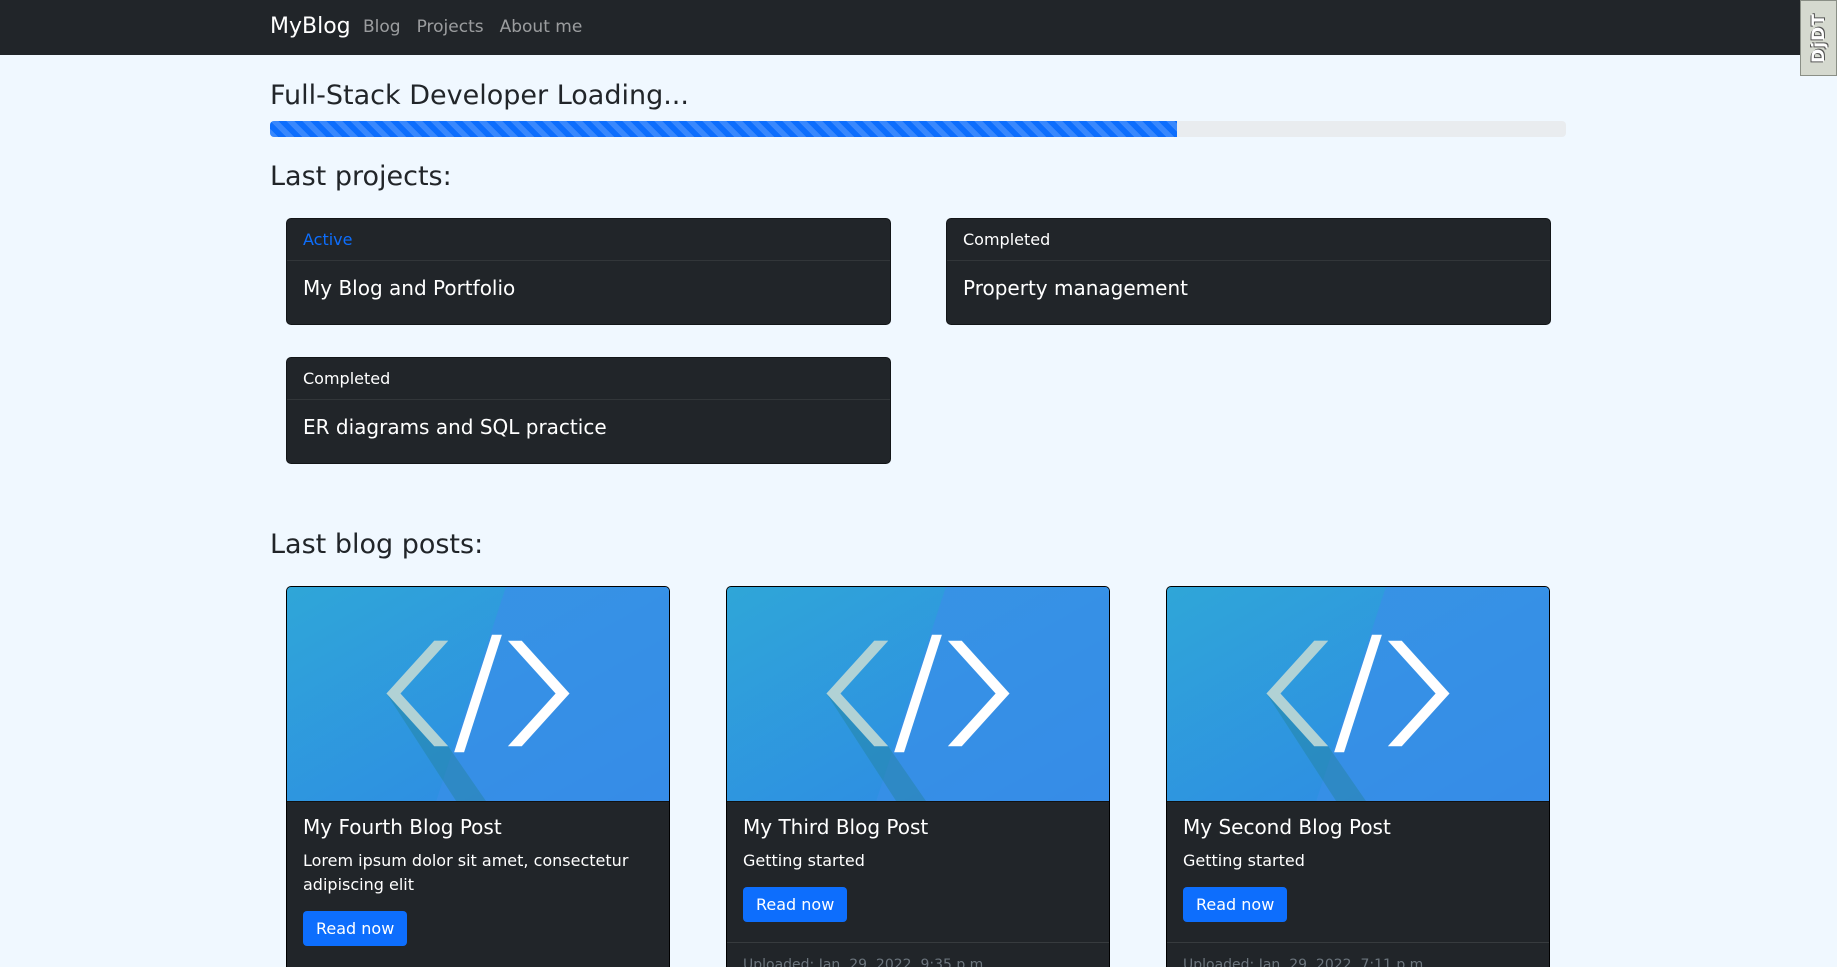  What do you see at coordinates (836, 827) in the screenshot?
I see `blog-post-title: My Third Blog Post` at bounding box center [836, 827].